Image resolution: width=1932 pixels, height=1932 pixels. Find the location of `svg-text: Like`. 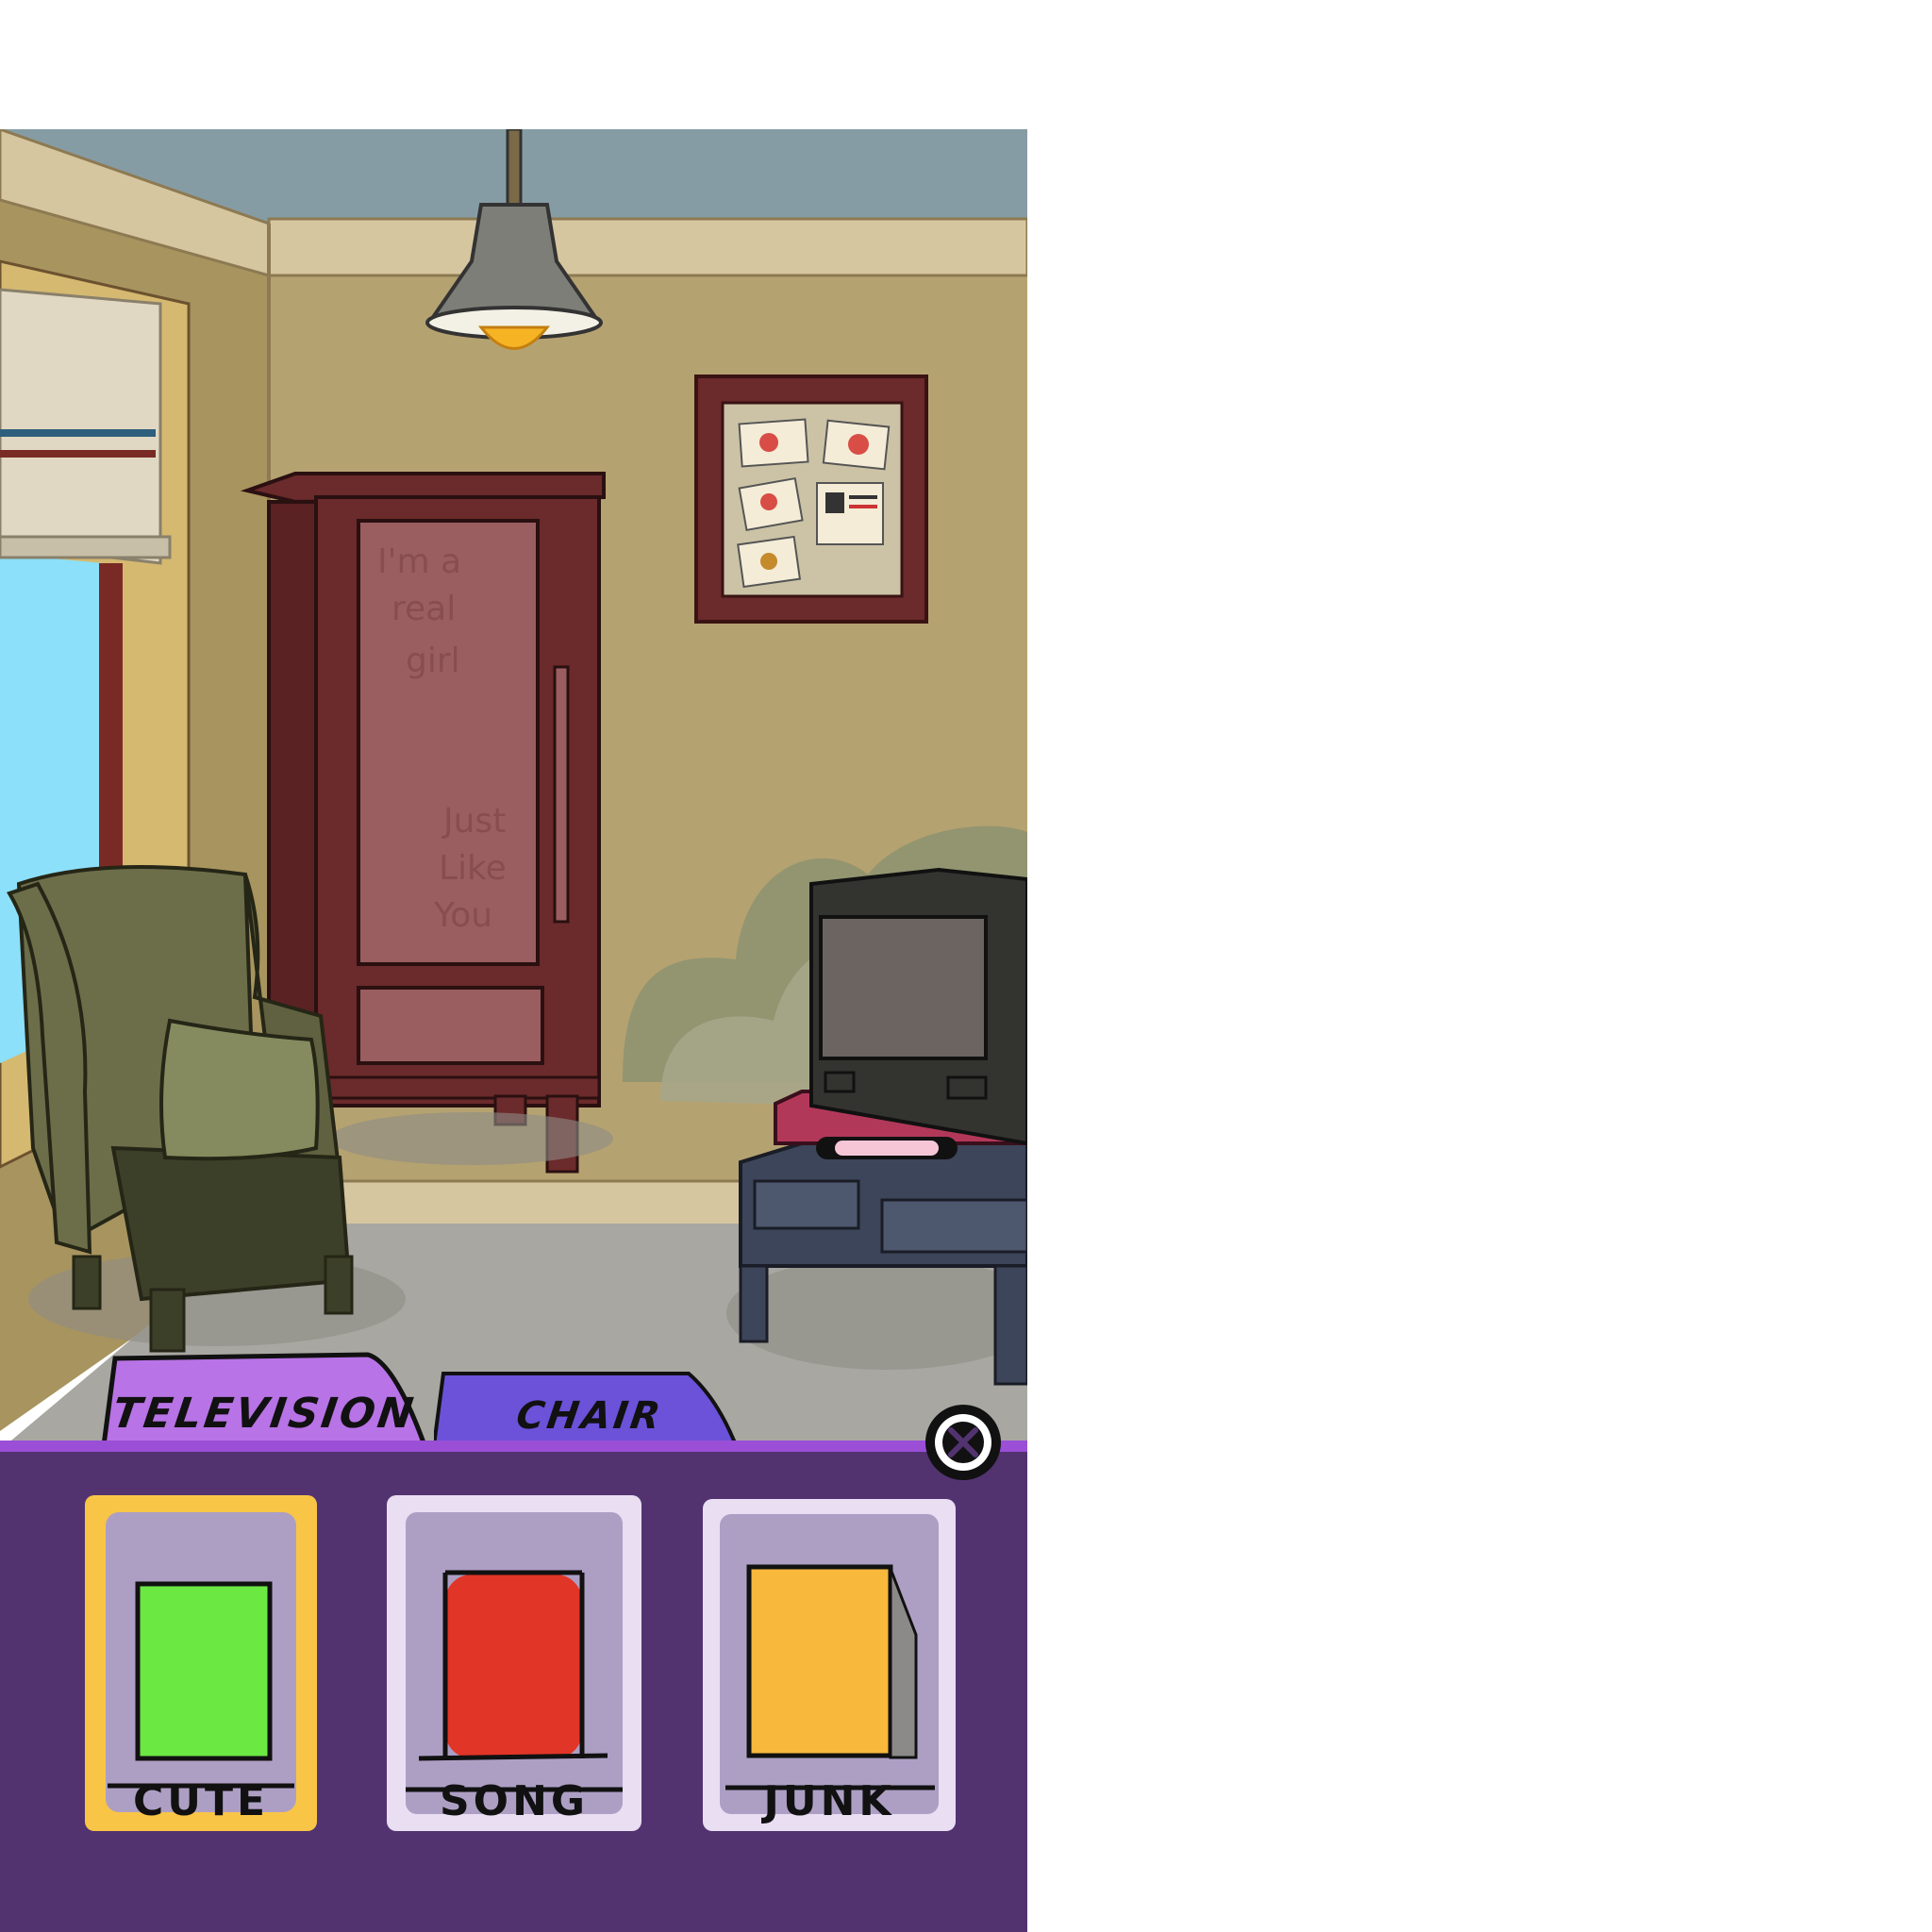

svg-text: Like is located at coordinates (473, 869).